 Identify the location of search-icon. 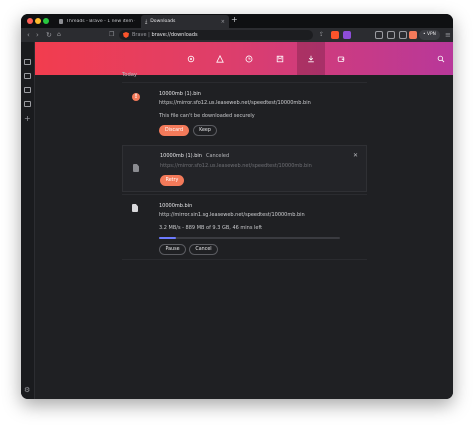
(441, 58).